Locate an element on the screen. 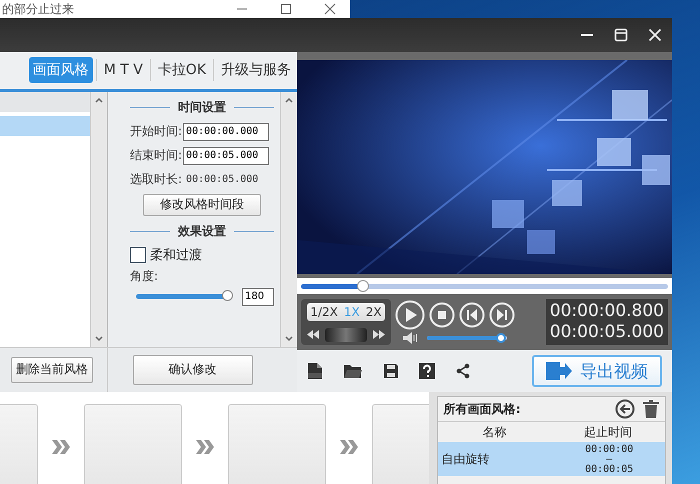 The image size is (700, 484). window-title: 的部分止过来 is located at coordinates (37, 9).